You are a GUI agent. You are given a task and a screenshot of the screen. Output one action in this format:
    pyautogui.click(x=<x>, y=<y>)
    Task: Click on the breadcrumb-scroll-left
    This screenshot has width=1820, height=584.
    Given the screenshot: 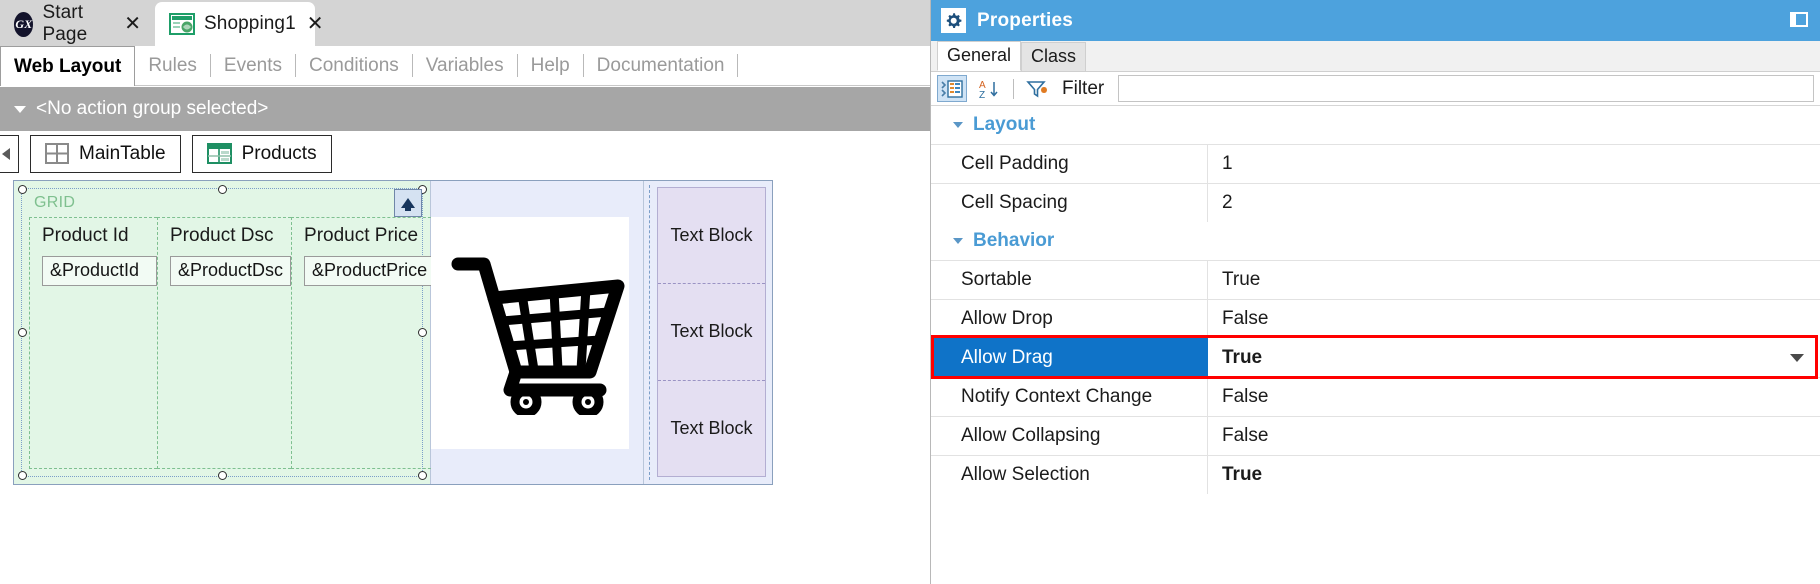 What is the action you would take?
    pyautogui.click(x=9, y=153)
    